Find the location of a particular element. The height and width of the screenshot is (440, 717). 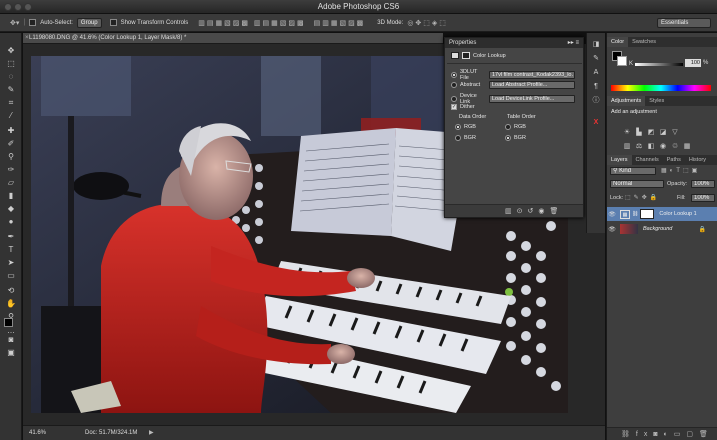

move-tool-icon: ✥▾ is located at coordinates (14, 23).